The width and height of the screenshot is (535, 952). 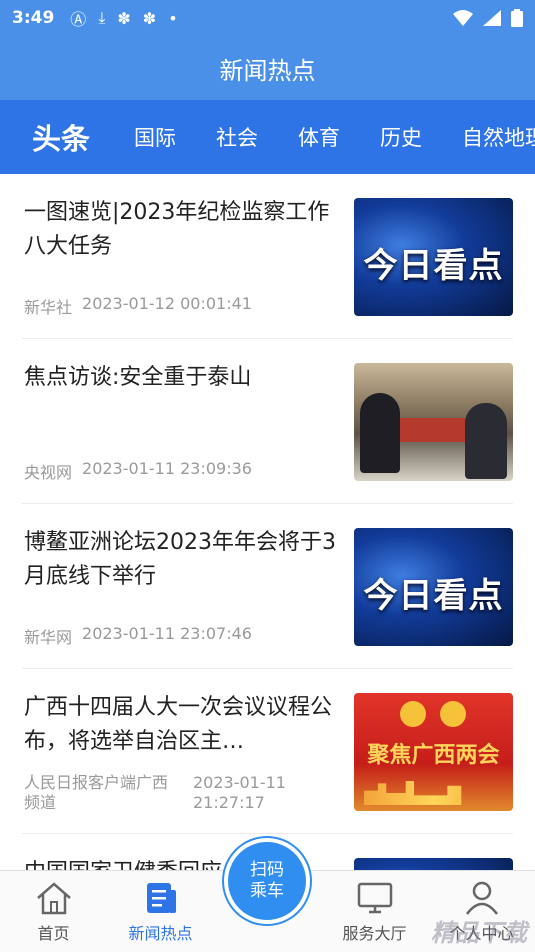 What do you see at coordinates (319, 137) in the screenshot?
I see `tab-sports: 体育` at bounding box center [319, 137].